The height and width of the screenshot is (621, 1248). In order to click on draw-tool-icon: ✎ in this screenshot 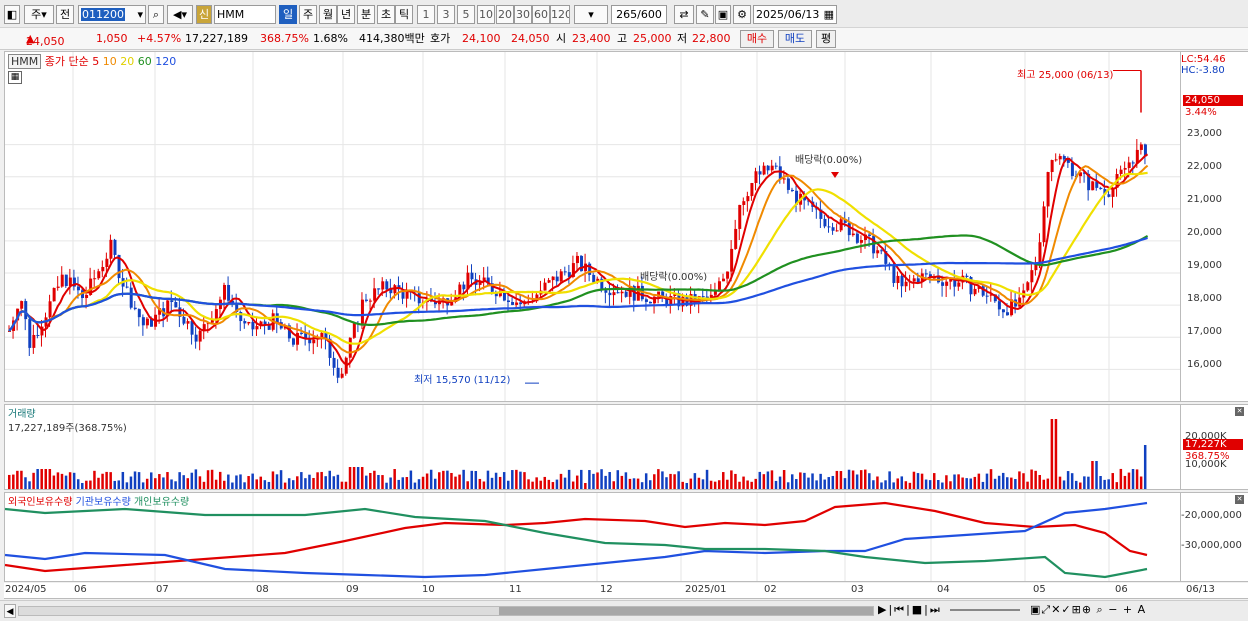, I will do `click(705, 14)`.